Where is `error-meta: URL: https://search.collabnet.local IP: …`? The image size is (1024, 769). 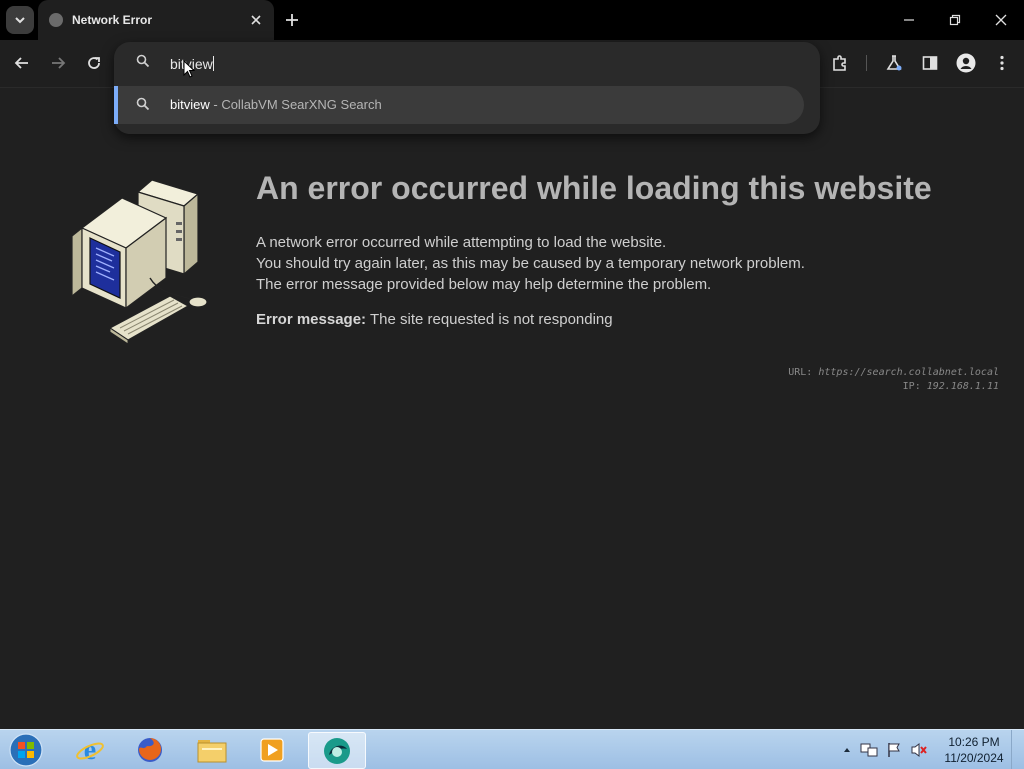
error-meta: URL: https://search.collabnet.local IP: … is located at coordinates (893, 380).